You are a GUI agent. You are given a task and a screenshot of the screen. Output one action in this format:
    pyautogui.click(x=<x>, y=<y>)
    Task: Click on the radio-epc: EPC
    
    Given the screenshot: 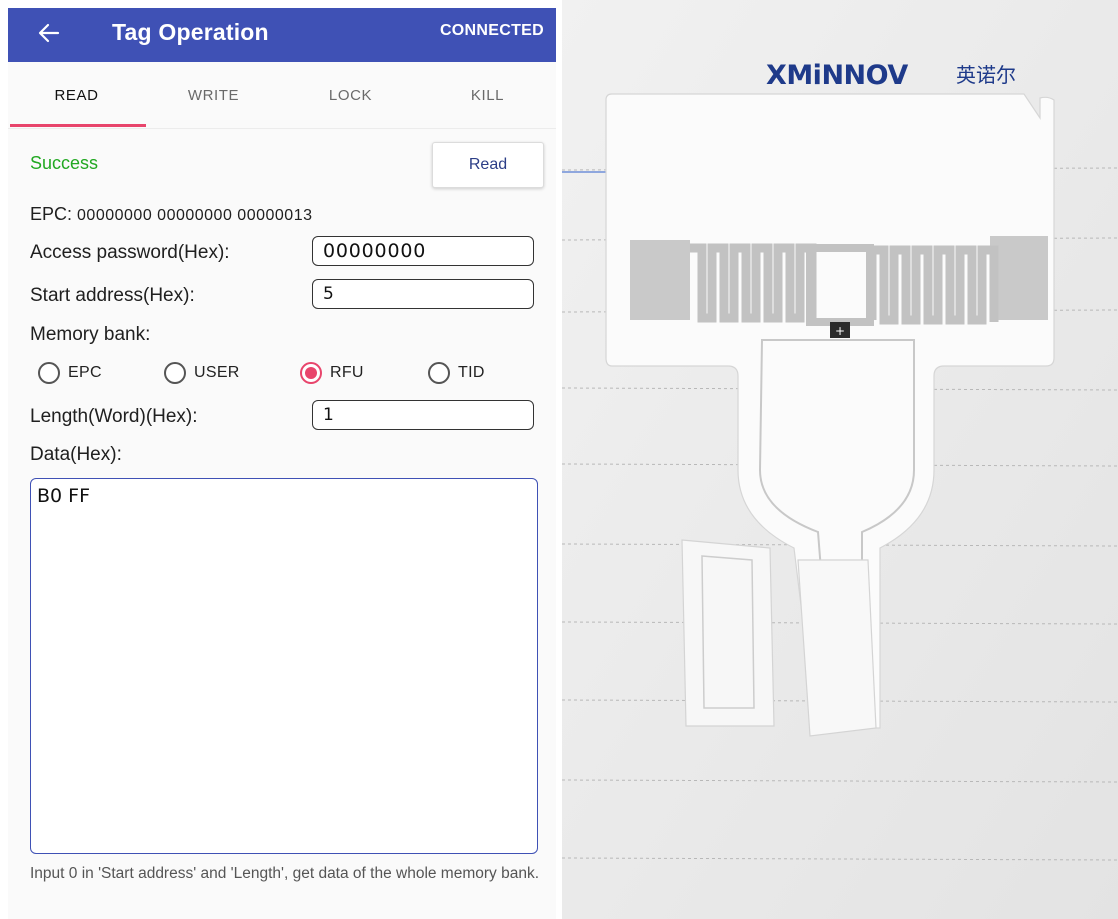 What is the action you would take?
    pyautogui.click(x=70, y=373)
    